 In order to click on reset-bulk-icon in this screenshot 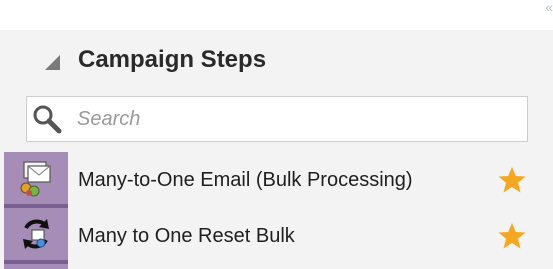, I will do `click(36, 236)`.